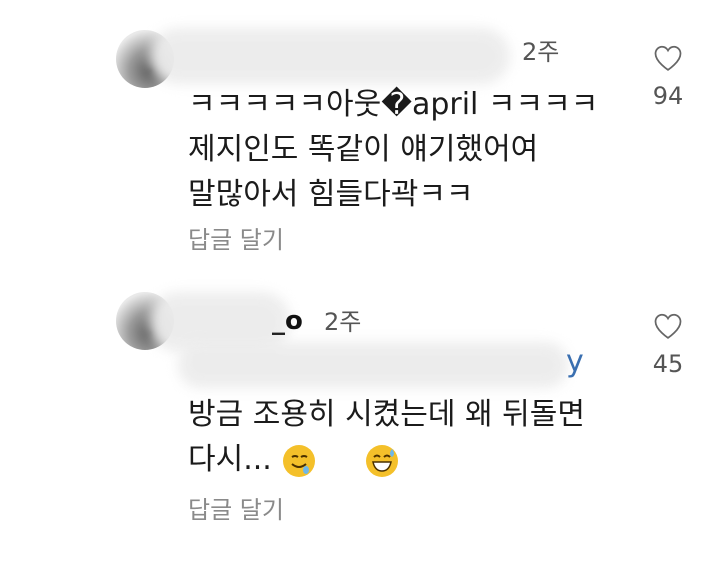 Image resolution: width=720 pixels, height=564 pixels. I want to click on comment-line: 말많아서 힘들다곽ㅋㅋ, so click(331, 194).